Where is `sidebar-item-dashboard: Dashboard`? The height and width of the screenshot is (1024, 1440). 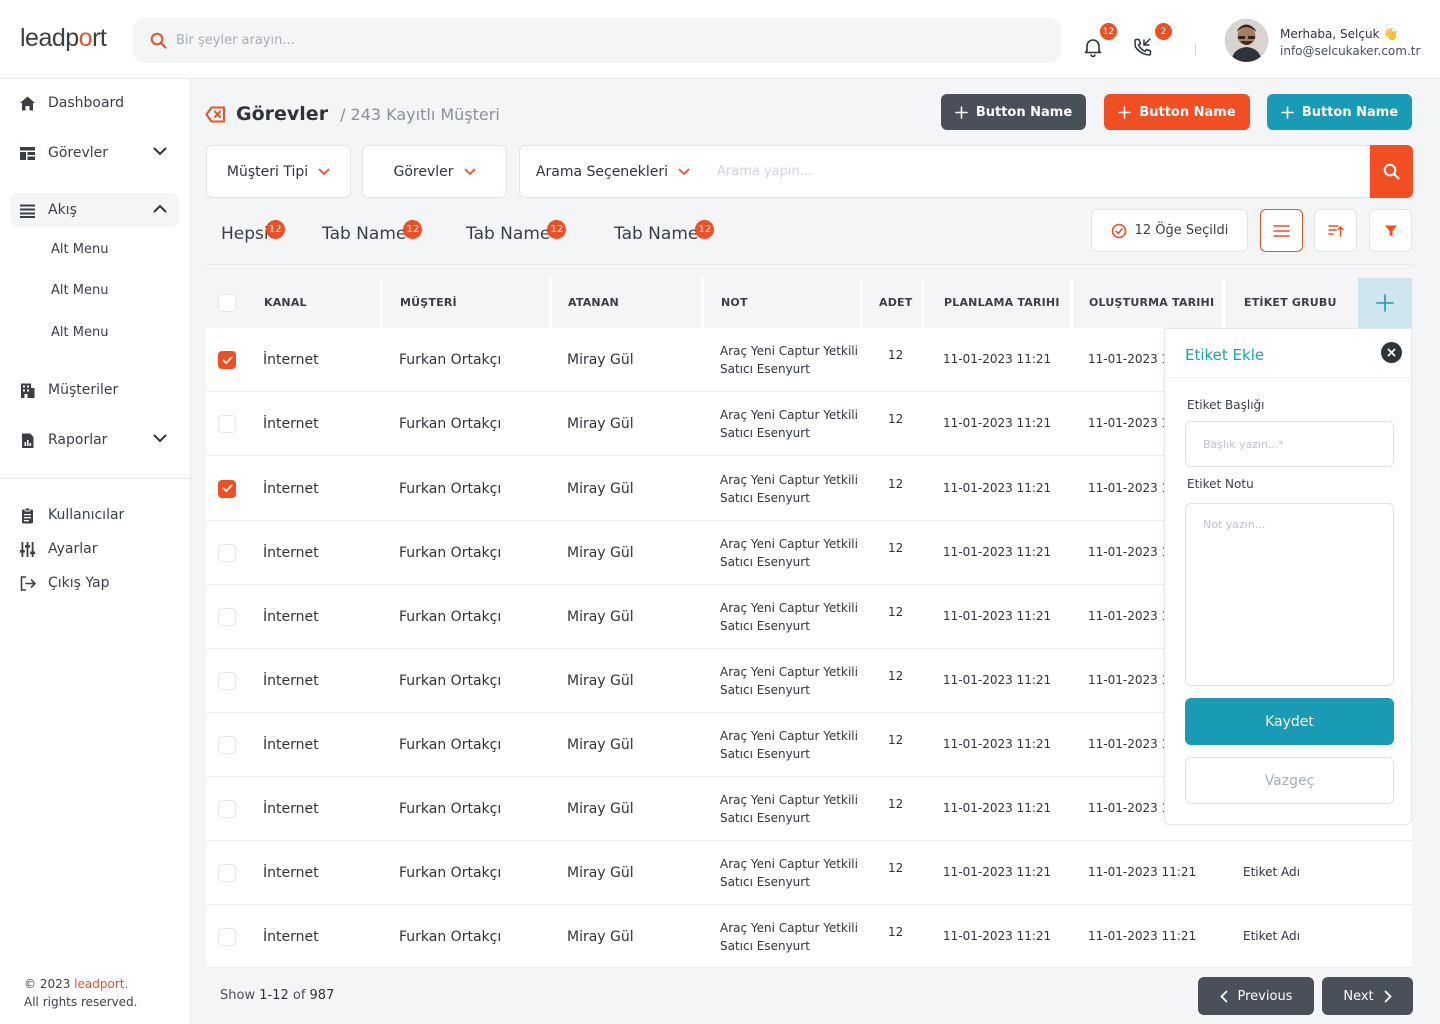
sidebar-item-dashboard: Dashboard is located at coordinates (94, 103).